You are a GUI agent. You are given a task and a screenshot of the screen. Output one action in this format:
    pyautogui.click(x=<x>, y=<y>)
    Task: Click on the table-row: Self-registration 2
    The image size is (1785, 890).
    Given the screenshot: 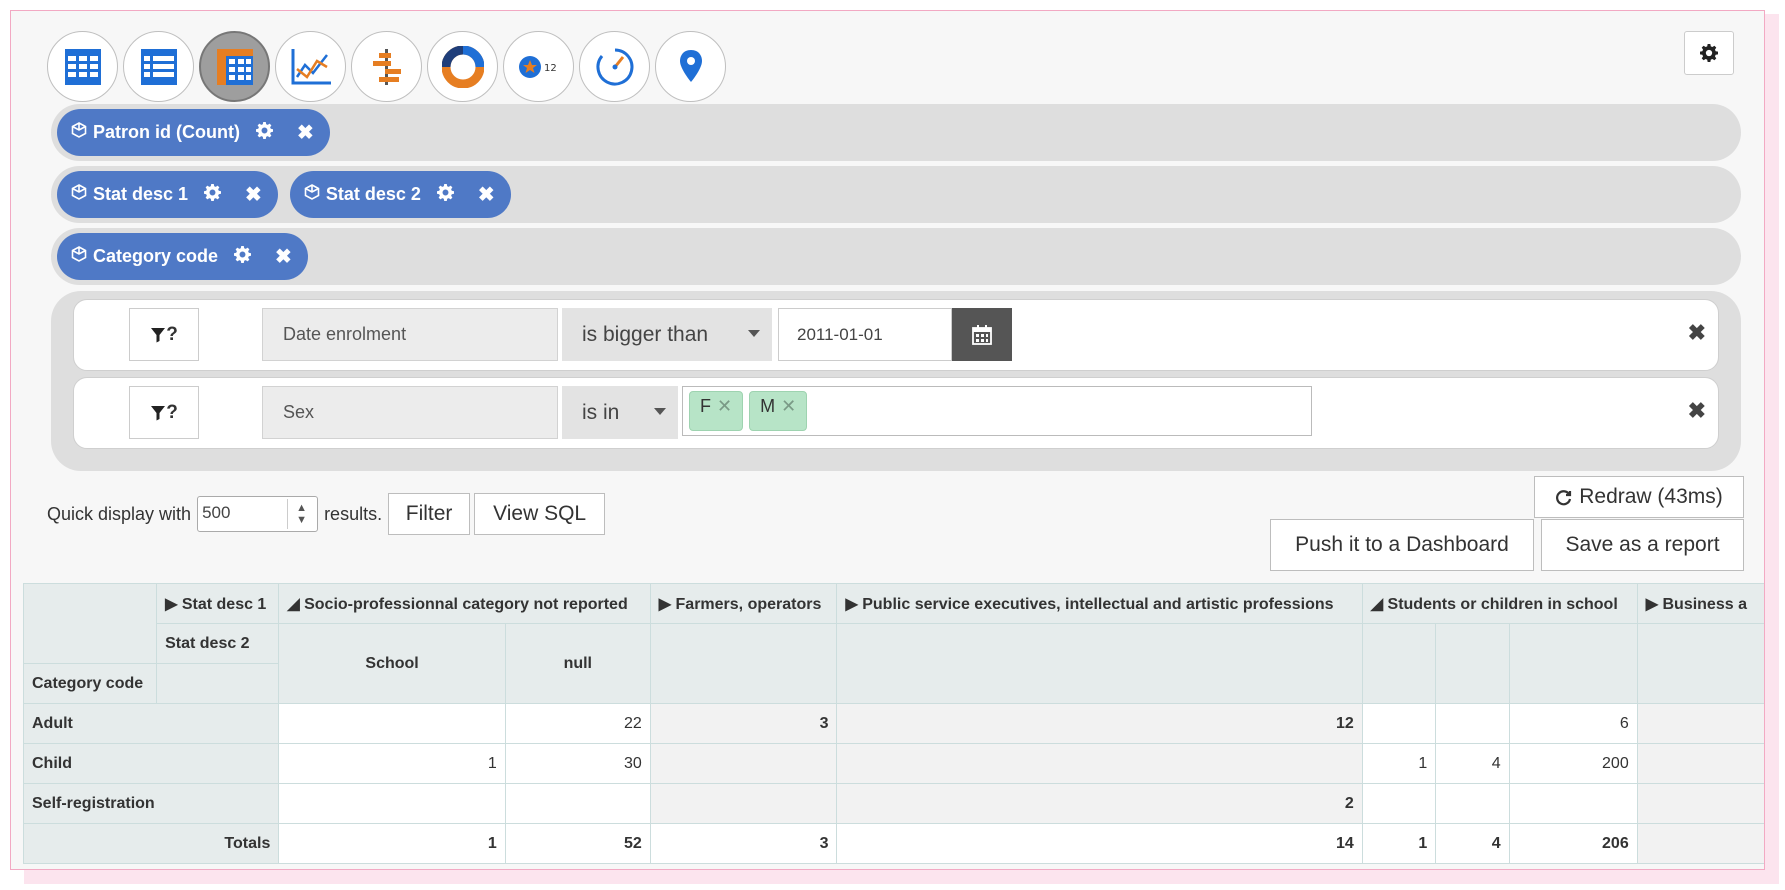 What is the action you would take?
    pyautogui.click(x=893, y=803)
    